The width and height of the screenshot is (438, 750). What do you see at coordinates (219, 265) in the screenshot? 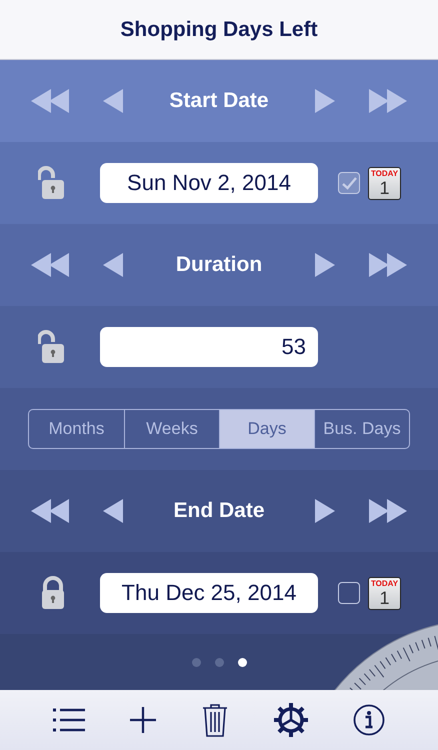
I see `section-title: Duration` at bounding box center [219, 265].